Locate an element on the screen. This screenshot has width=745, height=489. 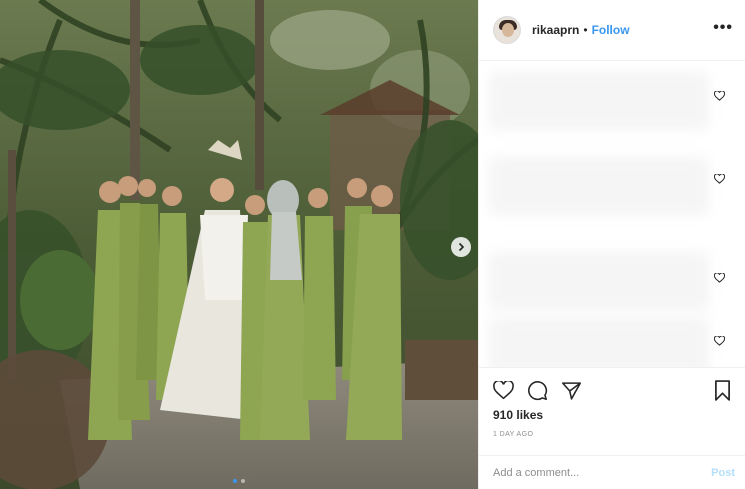
post-header: rikaaprn • Follow ••• is located at coordinates (612, 30).